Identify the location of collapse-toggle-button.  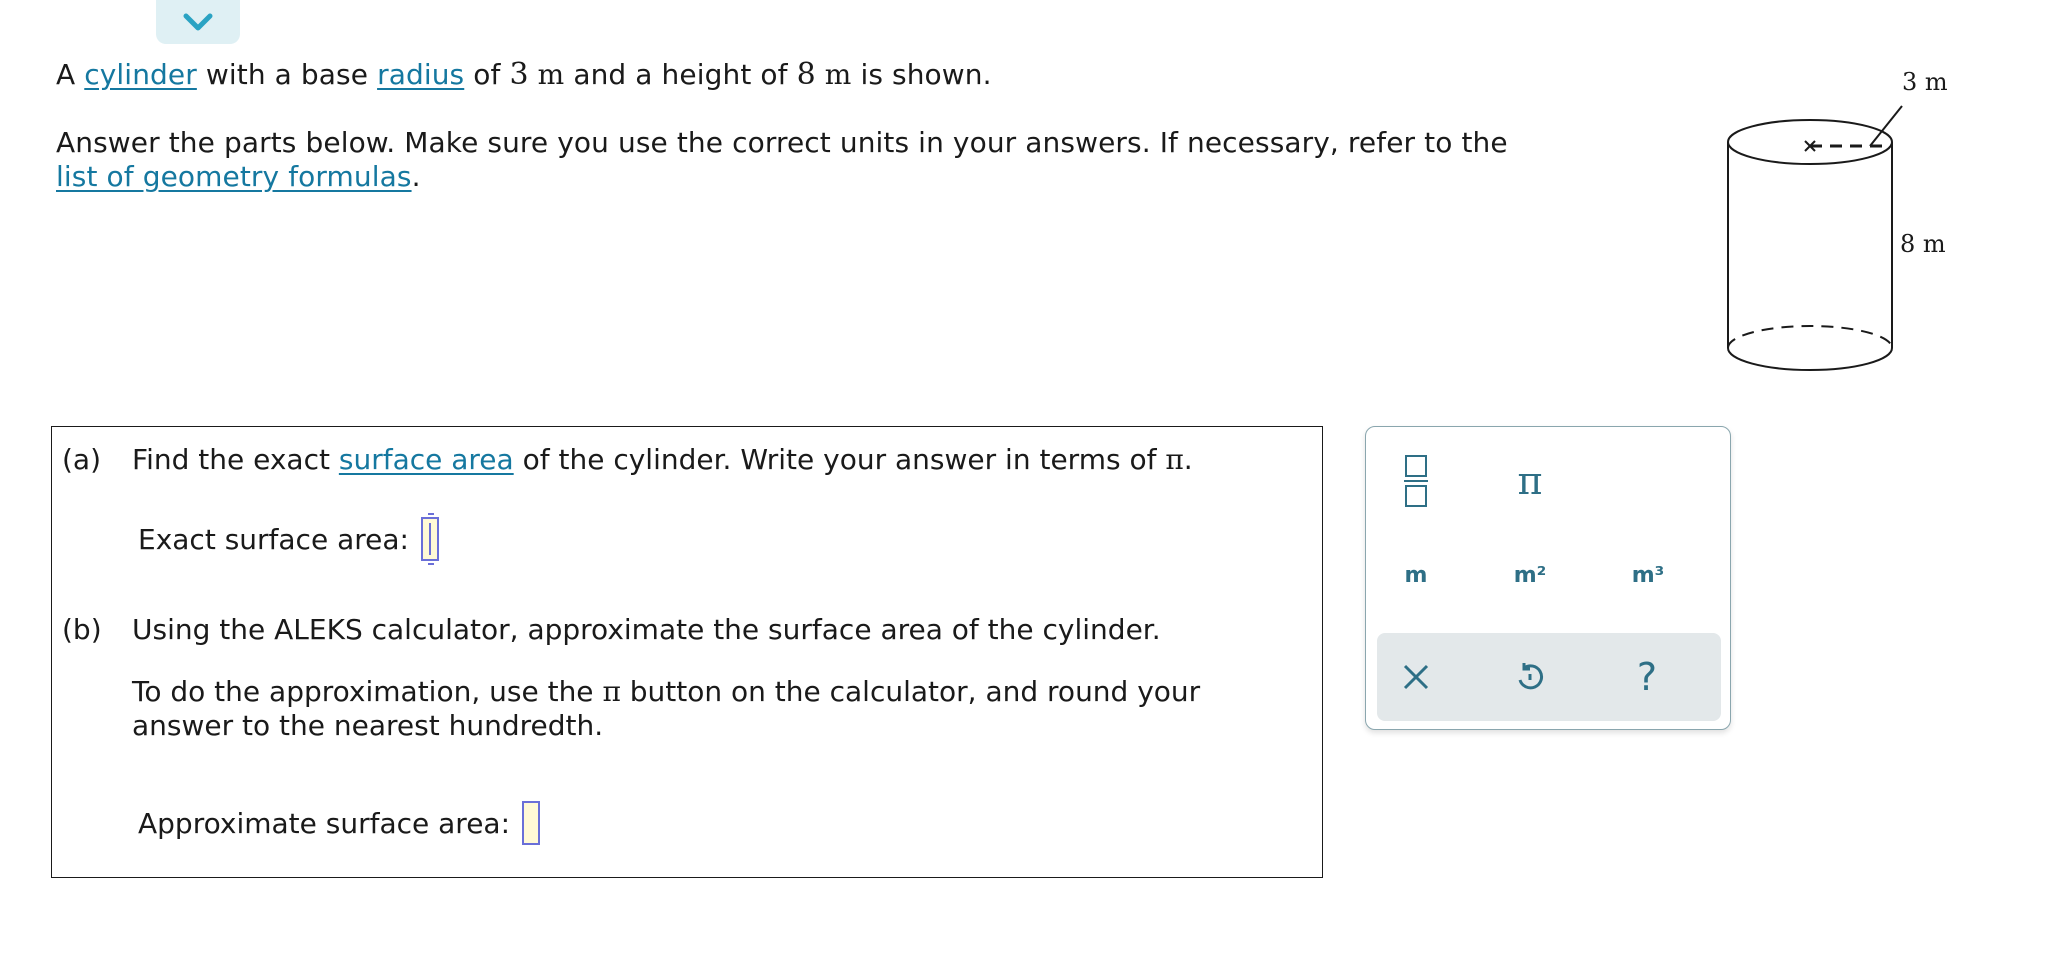
(198, 22).